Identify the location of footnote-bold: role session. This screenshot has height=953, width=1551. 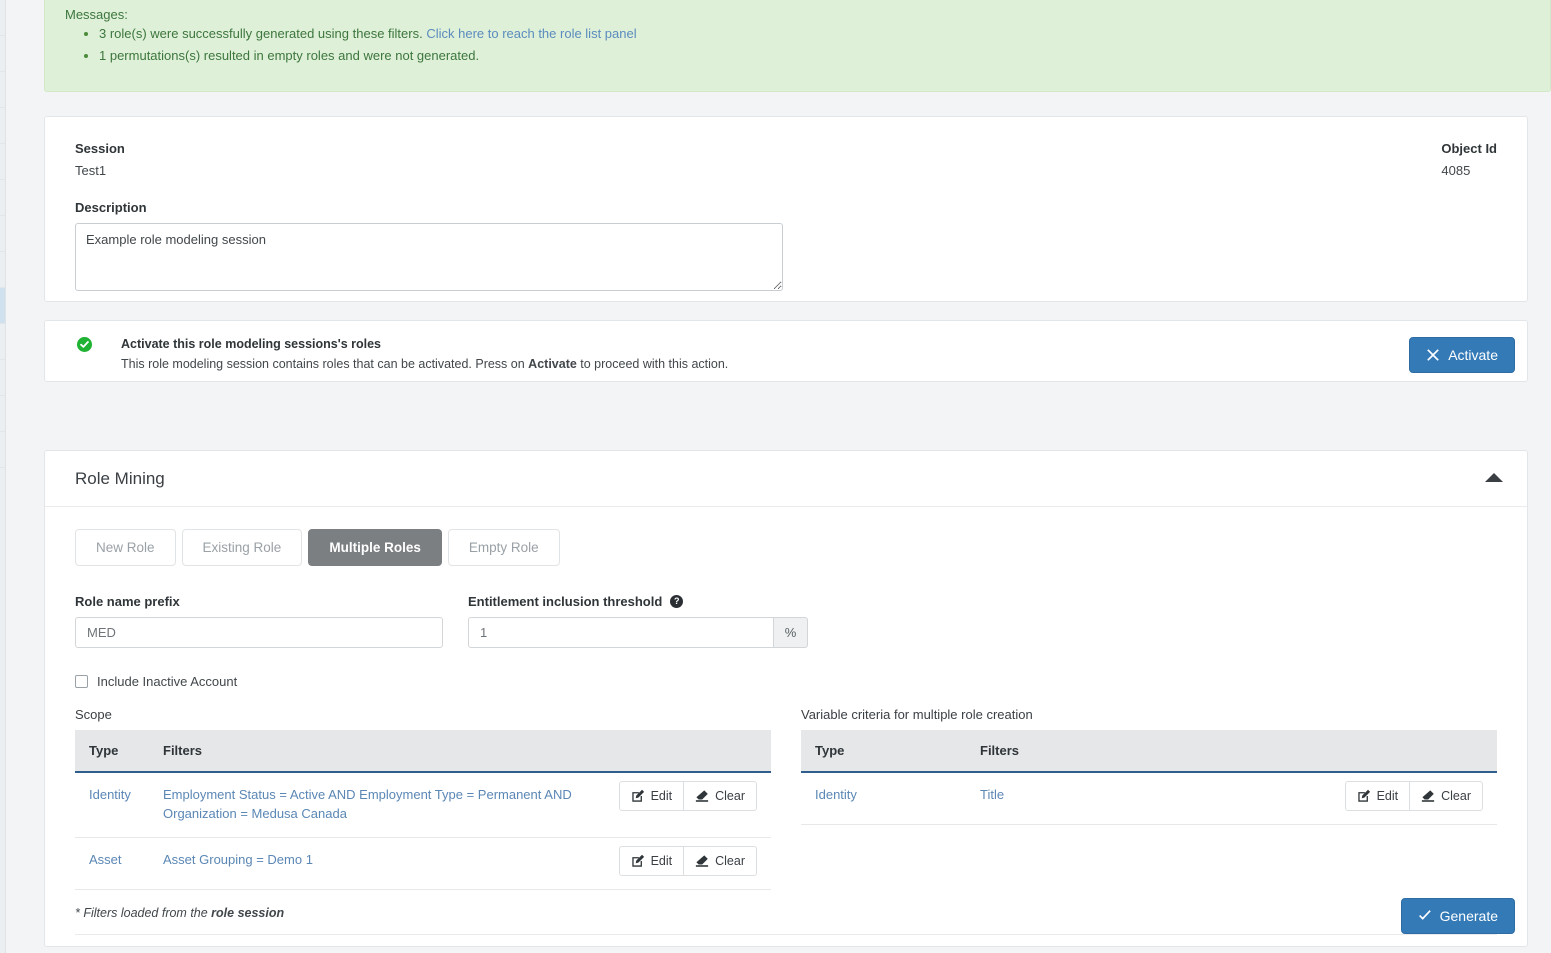
(248, 912).